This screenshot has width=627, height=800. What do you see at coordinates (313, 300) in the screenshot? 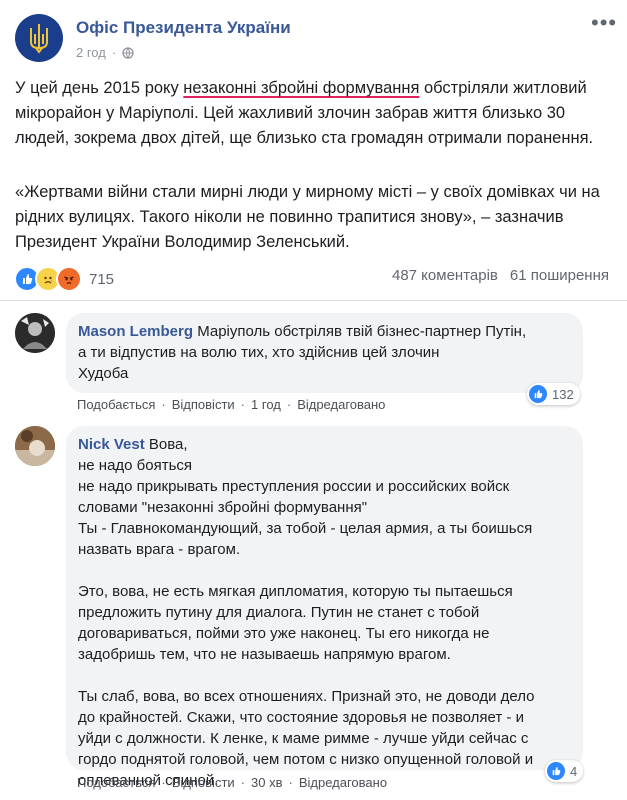
I see `divider` at bounding box center [313, 300].